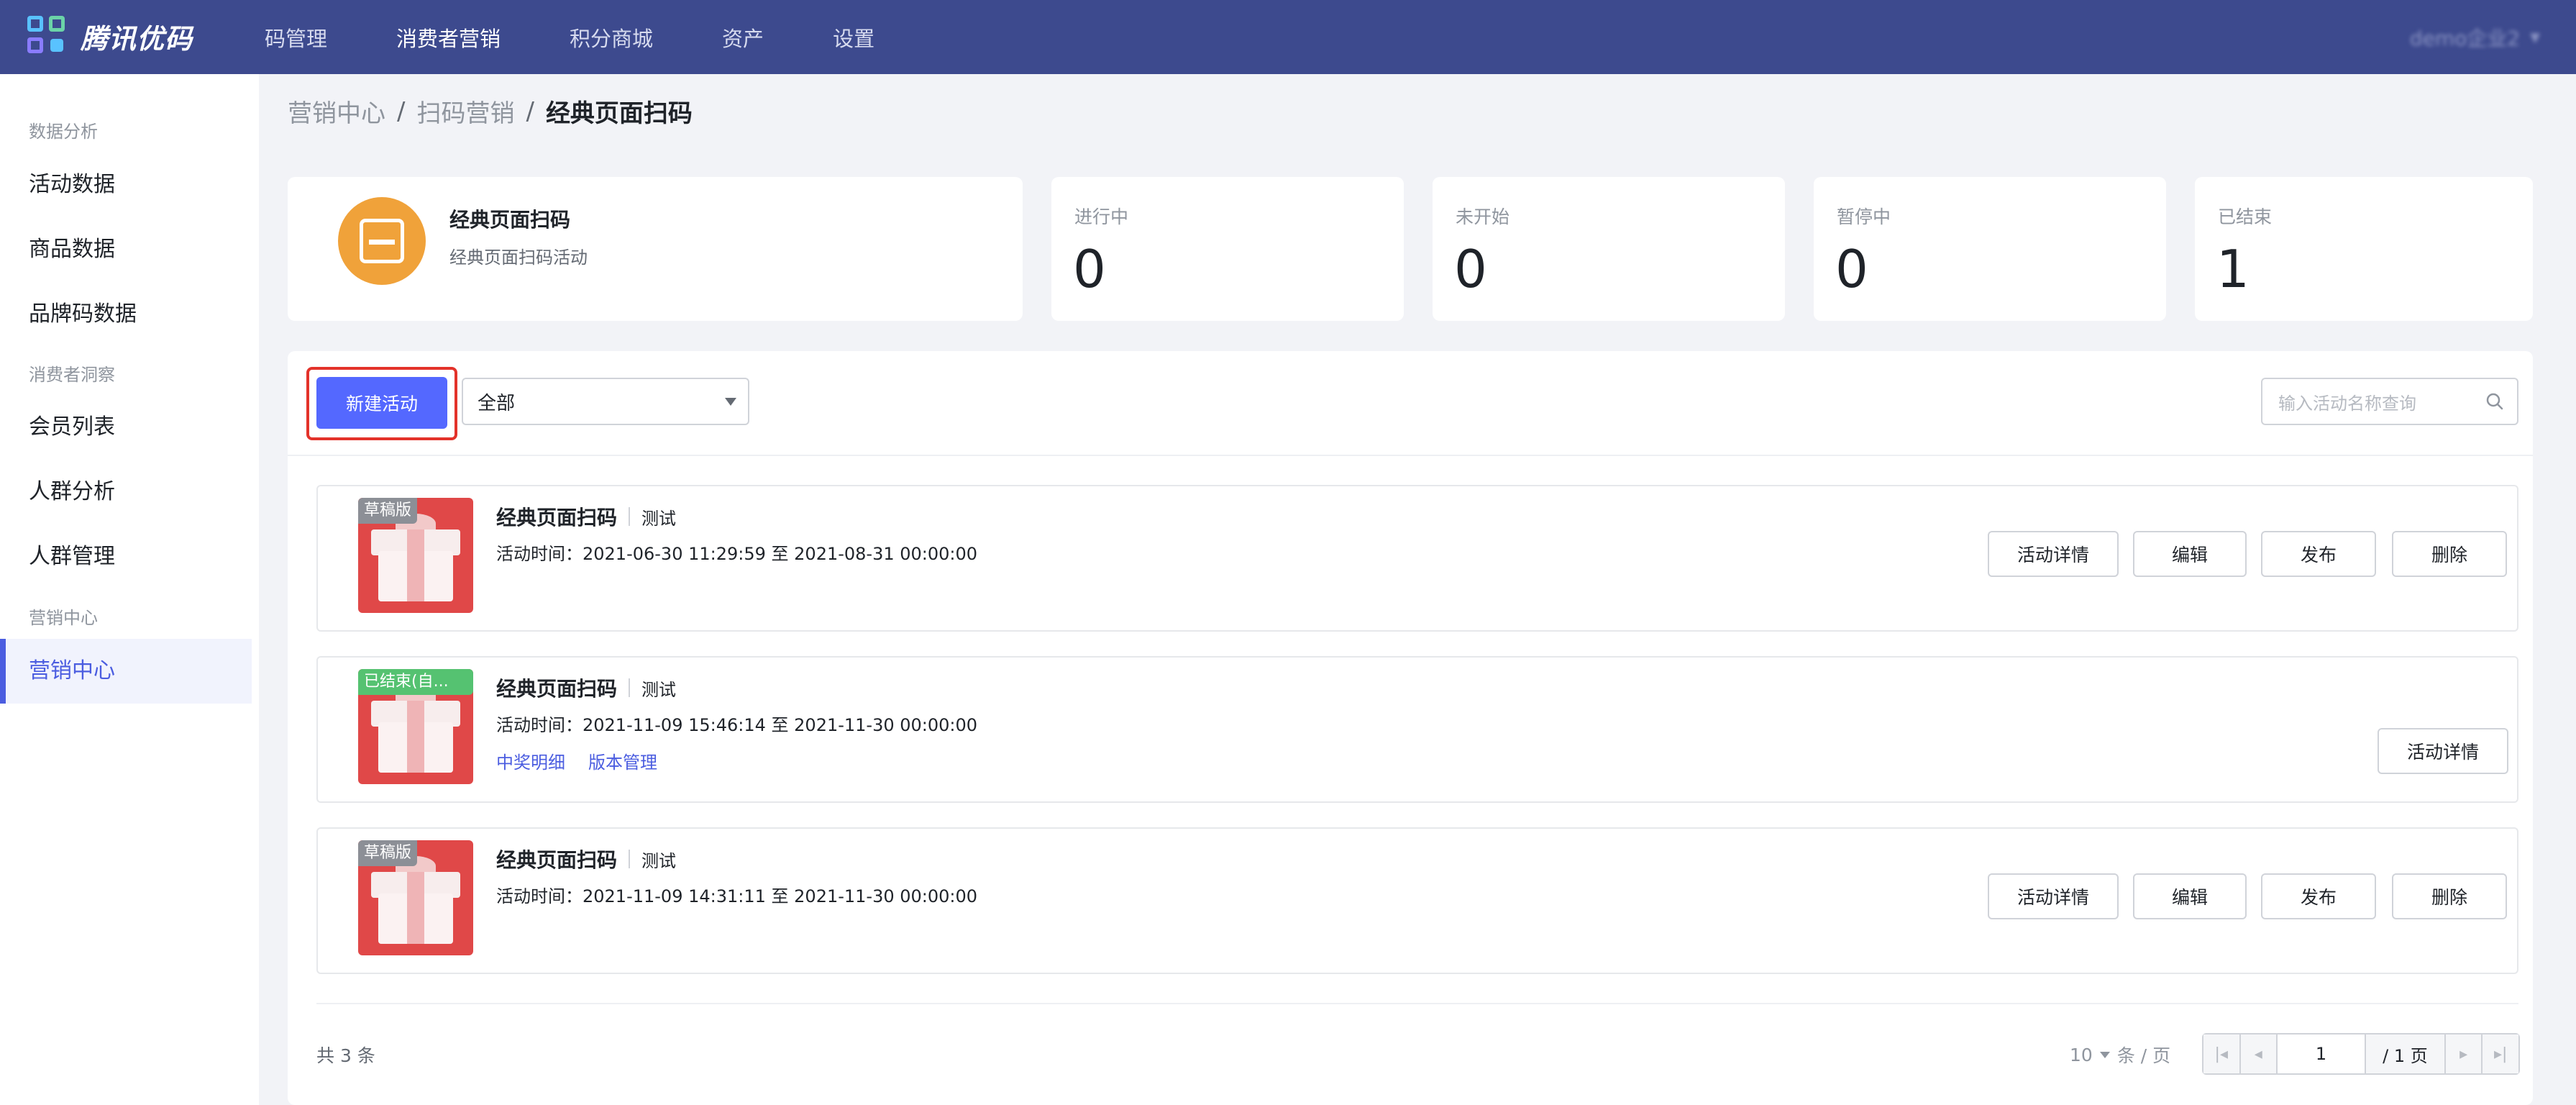 The width and height of the screenshot is (2576, 1105). I want to click on search-icon, so click(2494, 401).